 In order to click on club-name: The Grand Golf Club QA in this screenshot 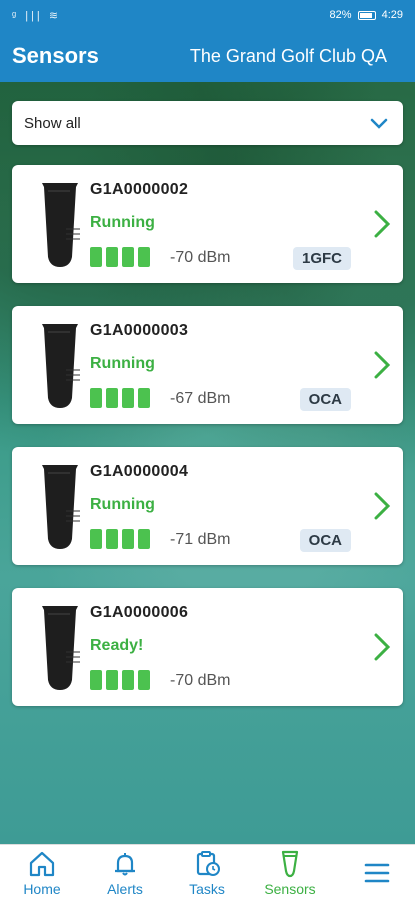, I will do `click(288, 56)`.